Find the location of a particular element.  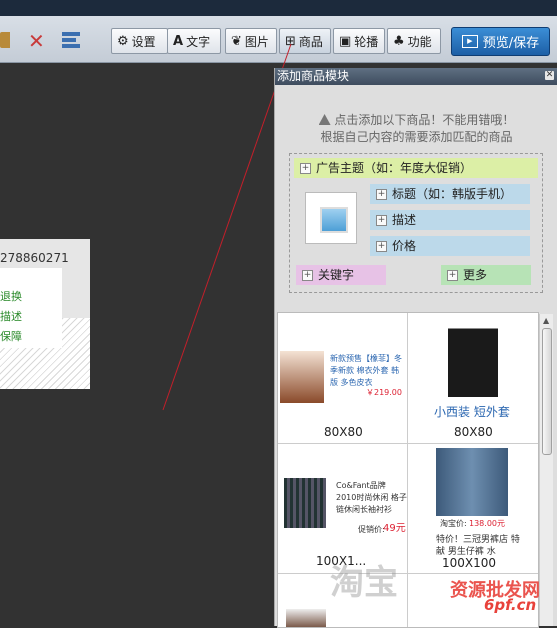

faded-watermark: 淘宝 is located at coordinates (364, 583).